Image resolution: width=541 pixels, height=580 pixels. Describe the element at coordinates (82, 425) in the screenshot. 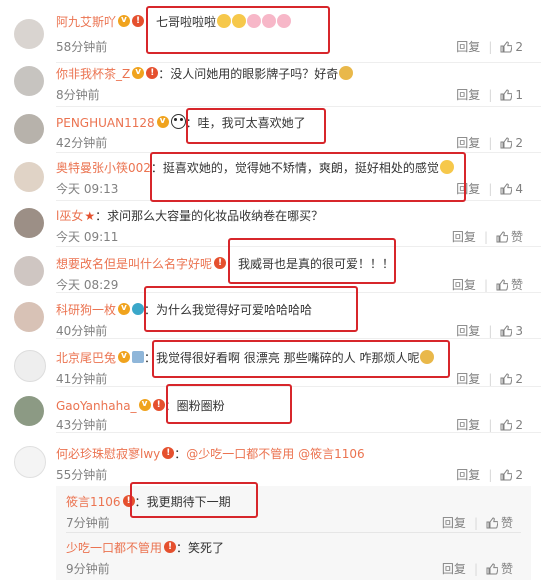

I see `timestamp: 43分钟前` at that location.